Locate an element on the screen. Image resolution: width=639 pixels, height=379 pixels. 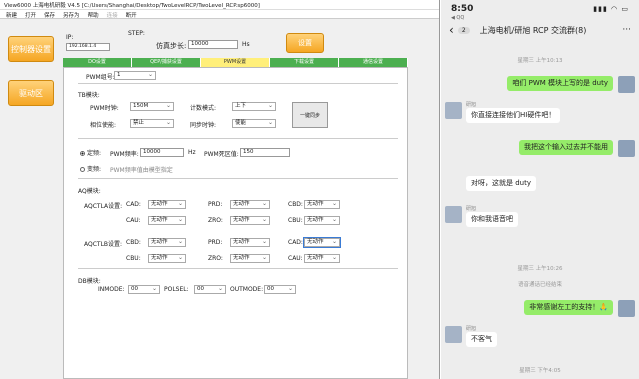
pwm-clock-select: 150M is located at coordinates (152, 106).